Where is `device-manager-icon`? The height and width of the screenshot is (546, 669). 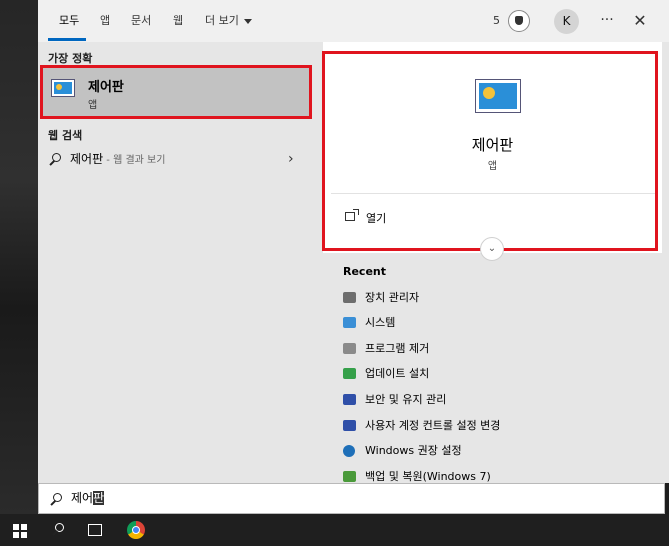 device-manager-icon is located at coordinates (349, 297).